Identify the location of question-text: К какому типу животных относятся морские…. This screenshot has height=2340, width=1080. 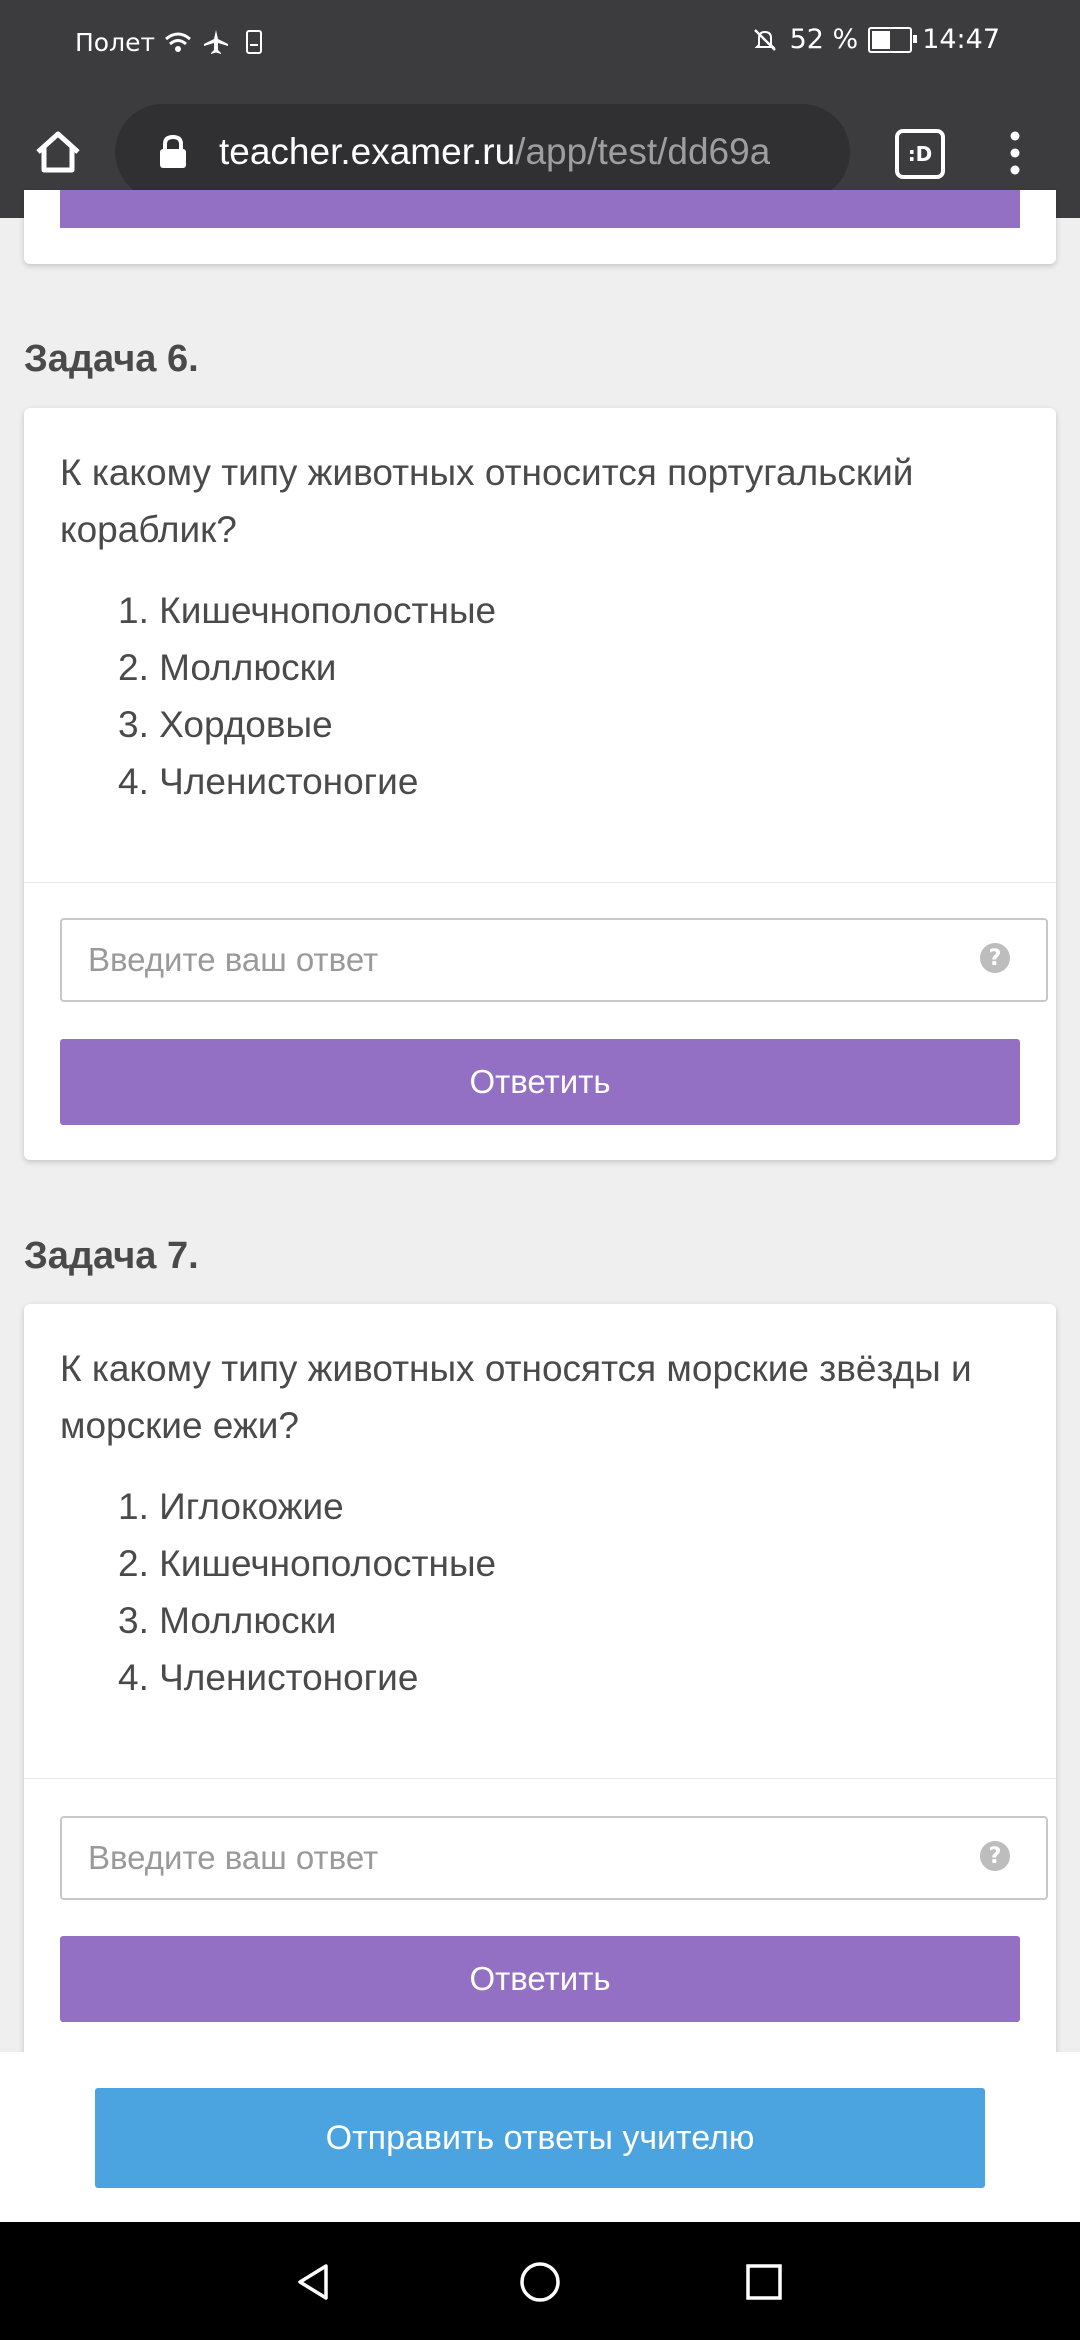
(516, 1397).